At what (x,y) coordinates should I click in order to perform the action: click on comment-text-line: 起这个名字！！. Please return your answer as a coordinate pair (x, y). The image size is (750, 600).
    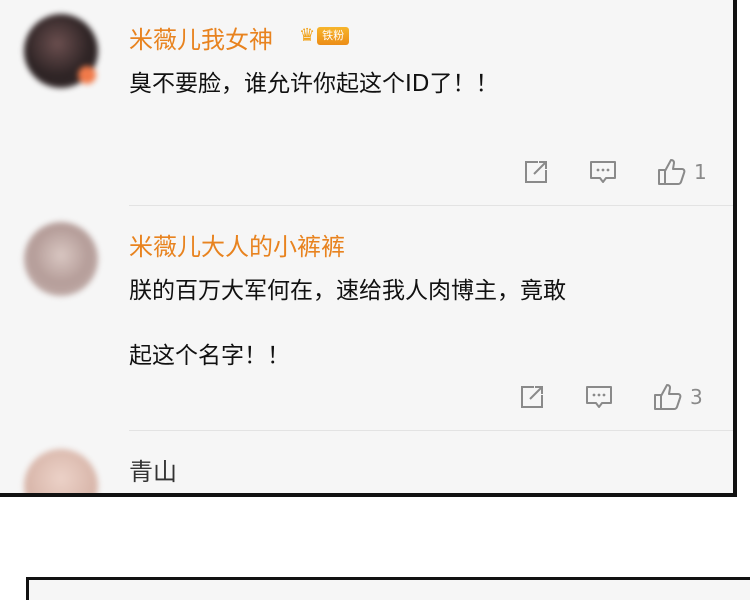
    Looking at the image, I should click on (209, 356).